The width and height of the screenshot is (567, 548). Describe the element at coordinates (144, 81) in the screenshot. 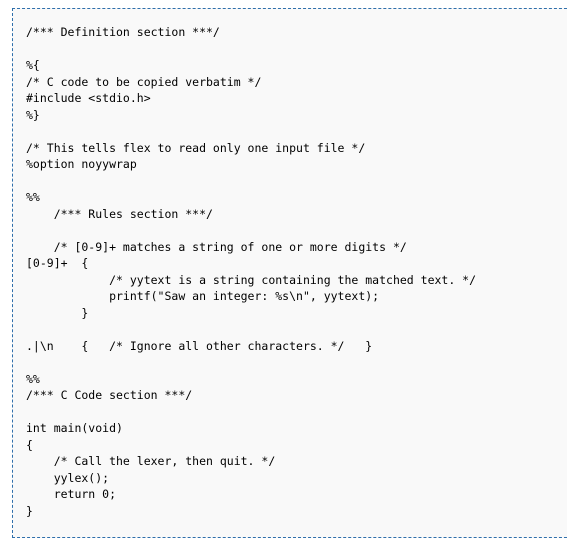

I see `code-line: /* C code to be copied verbatim */` at that location.